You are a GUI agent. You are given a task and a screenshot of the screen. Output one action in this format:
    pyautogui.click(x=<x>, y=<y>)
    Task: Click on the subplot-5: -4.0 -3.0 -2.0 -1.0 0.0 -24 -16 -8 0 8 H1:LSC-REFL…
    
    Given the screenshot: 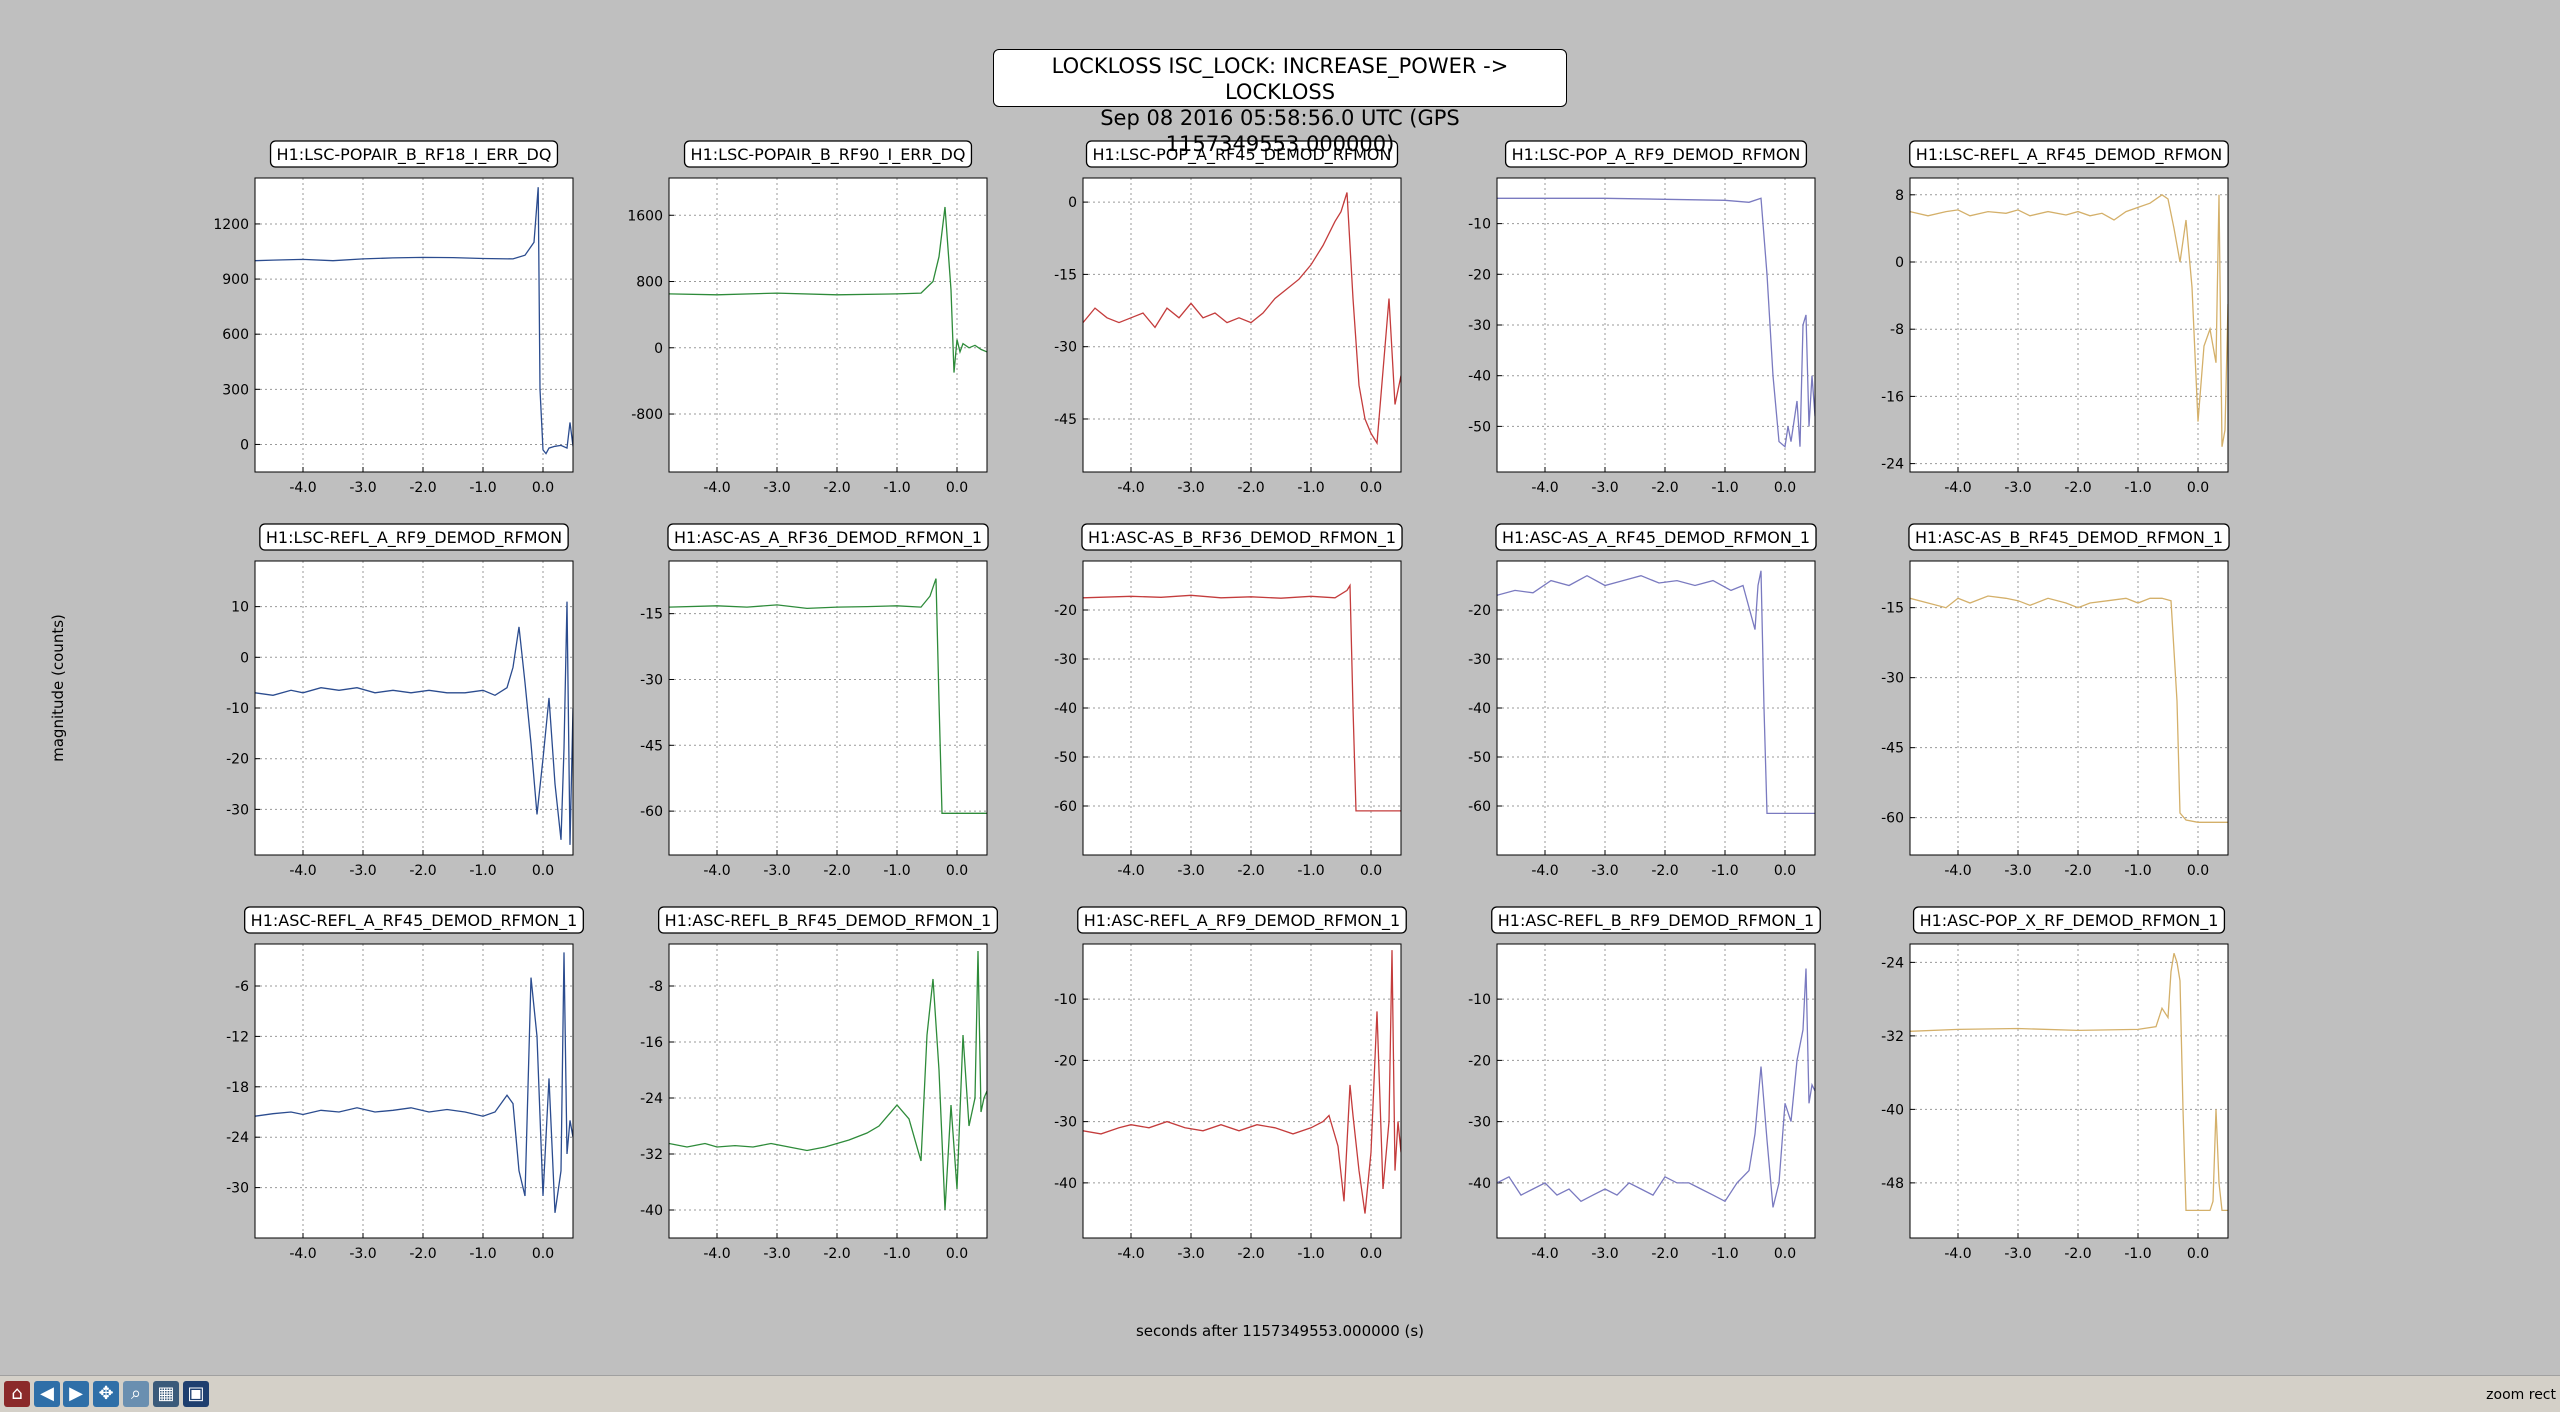 What is the action you would take?
    pyautogui.click(x=2055, y=318)
    